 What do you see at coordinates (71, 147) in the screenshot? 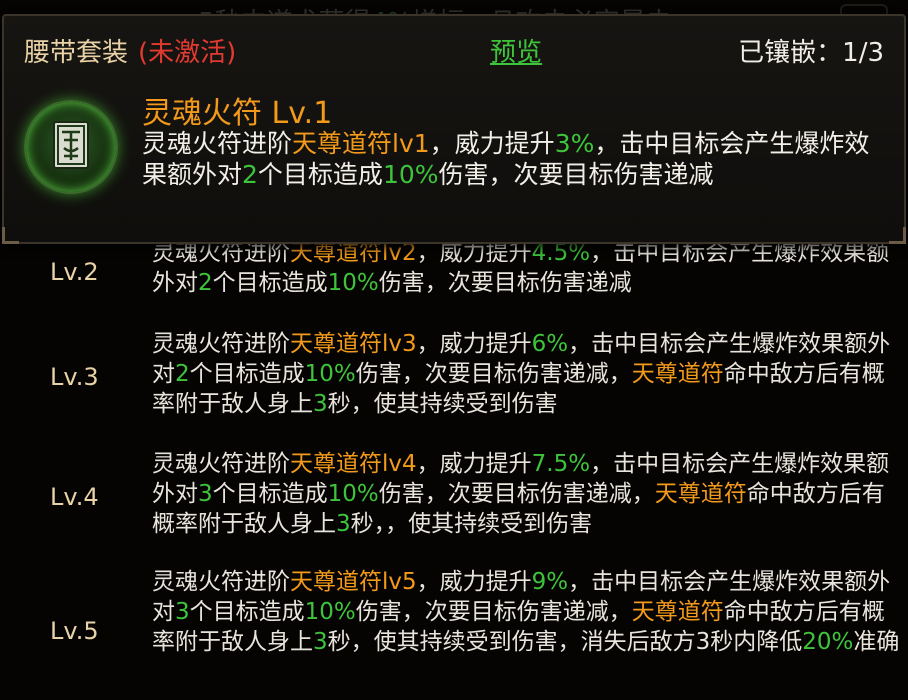
I see `soul-fire-talisman-icon` at bounding box center [71, 147].